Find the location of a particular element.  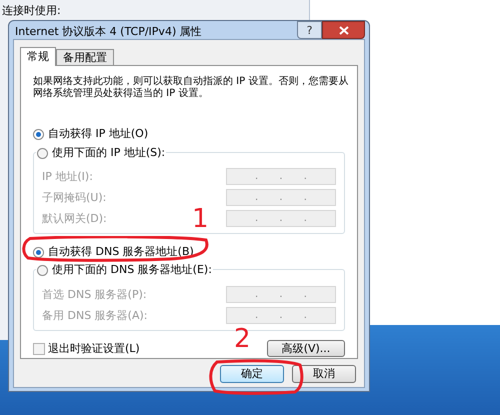

close-button is located at coordinates (343, 30).